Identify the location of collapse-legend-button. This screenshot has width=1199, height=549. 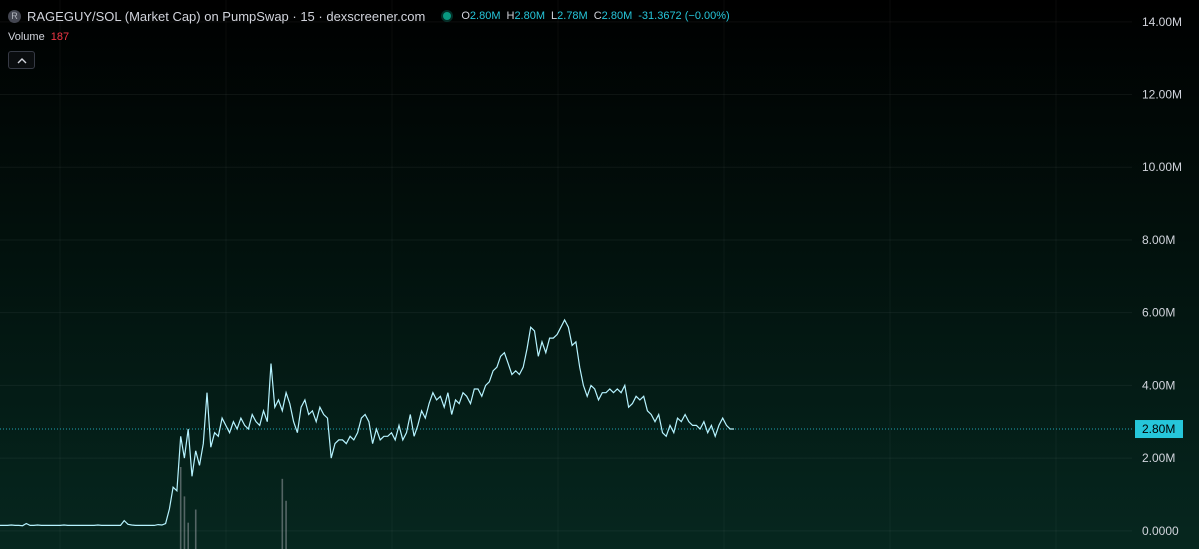
(21, 60).